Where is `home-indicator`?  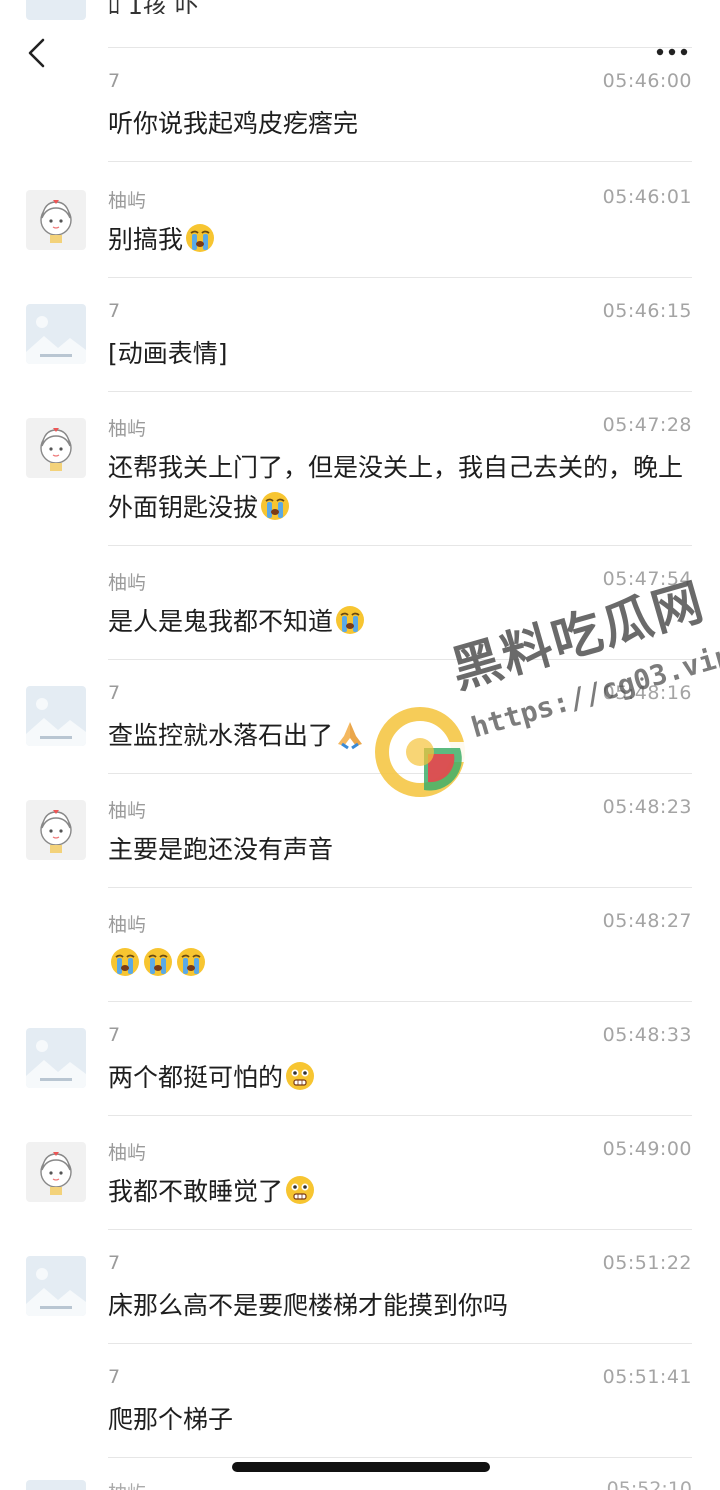 home-indicator is located at coordinates (361, 1467).